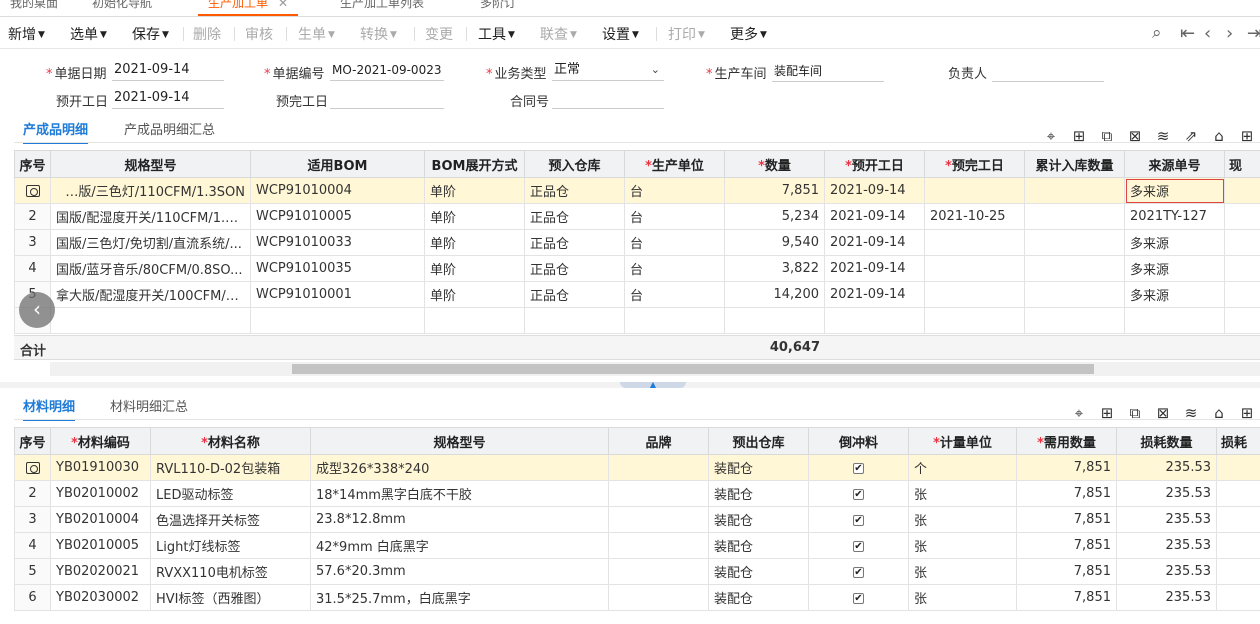 This screenshot has width=1260, height=624. I want to click on next-record-icon: ›, so click(1229, 33).